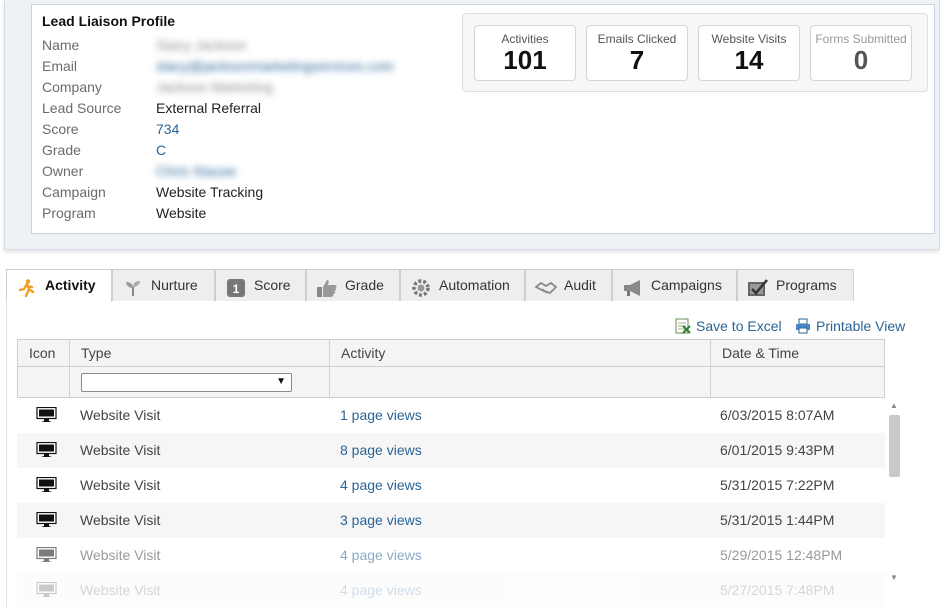 This screenshot has height=607, width=940. I want to click on printer-icon, so click(803, 326).